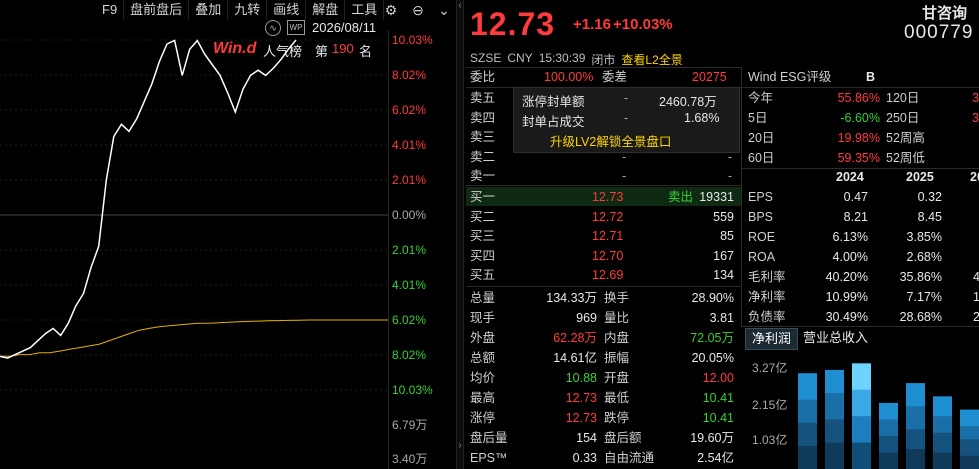 Image resolution: width=979 pixels, height=469 pixels. What do you see at coordinates (858, 98) in the screenshot?
I see `perf-value: 55.86%` at bounding box center [858, 98].